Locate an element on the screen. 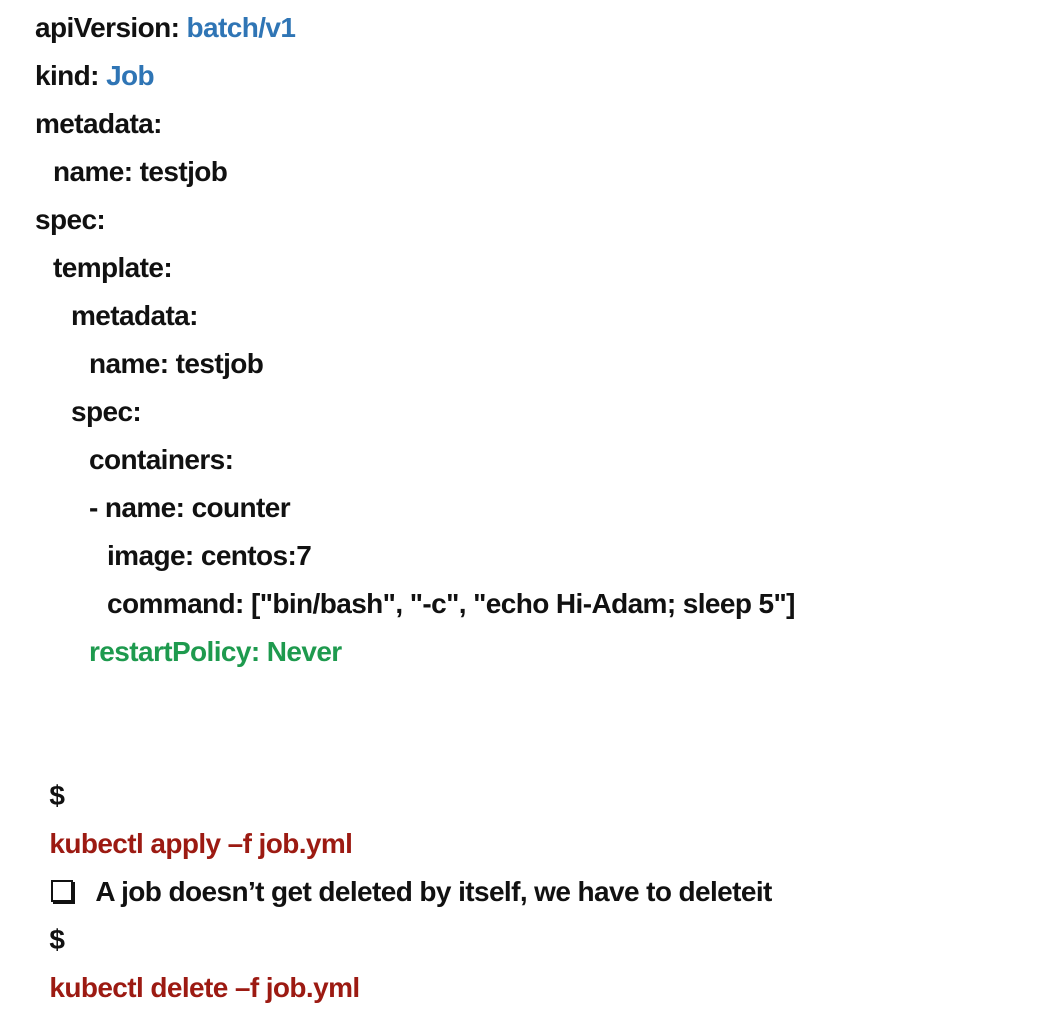 The width and height of the screenshot is (1037, 1012). yaml-value: centos:7 is located at coordinates (256, 555).